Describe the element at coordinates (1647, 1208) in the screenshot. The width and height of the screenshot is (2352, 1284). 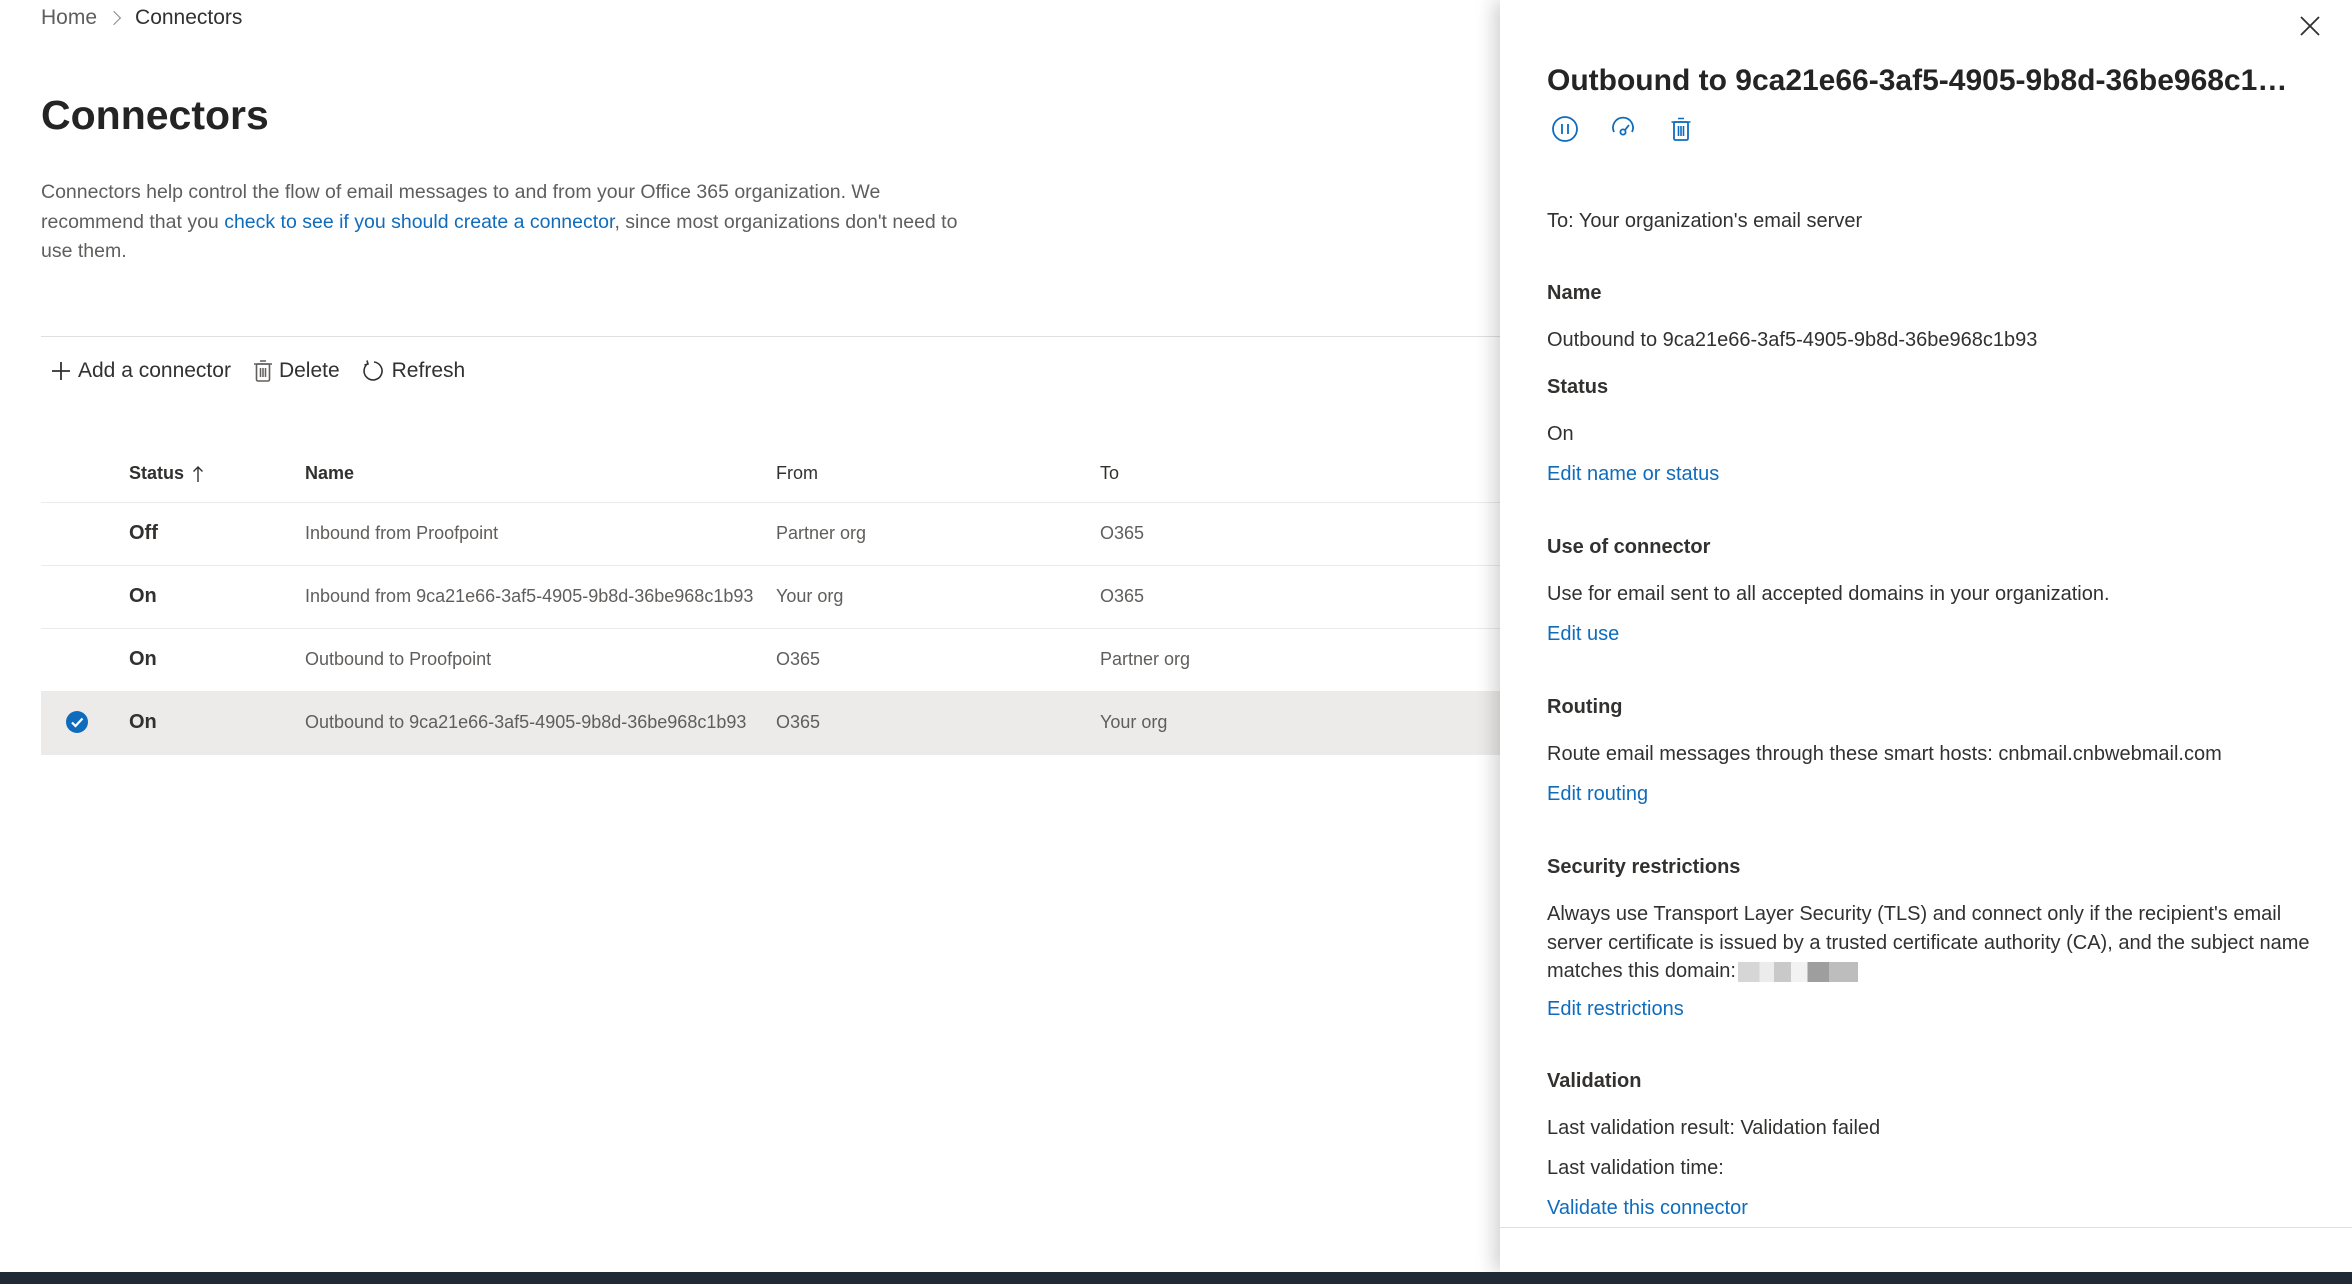
I see `validate-connector-link: Validate this connector` at that location.